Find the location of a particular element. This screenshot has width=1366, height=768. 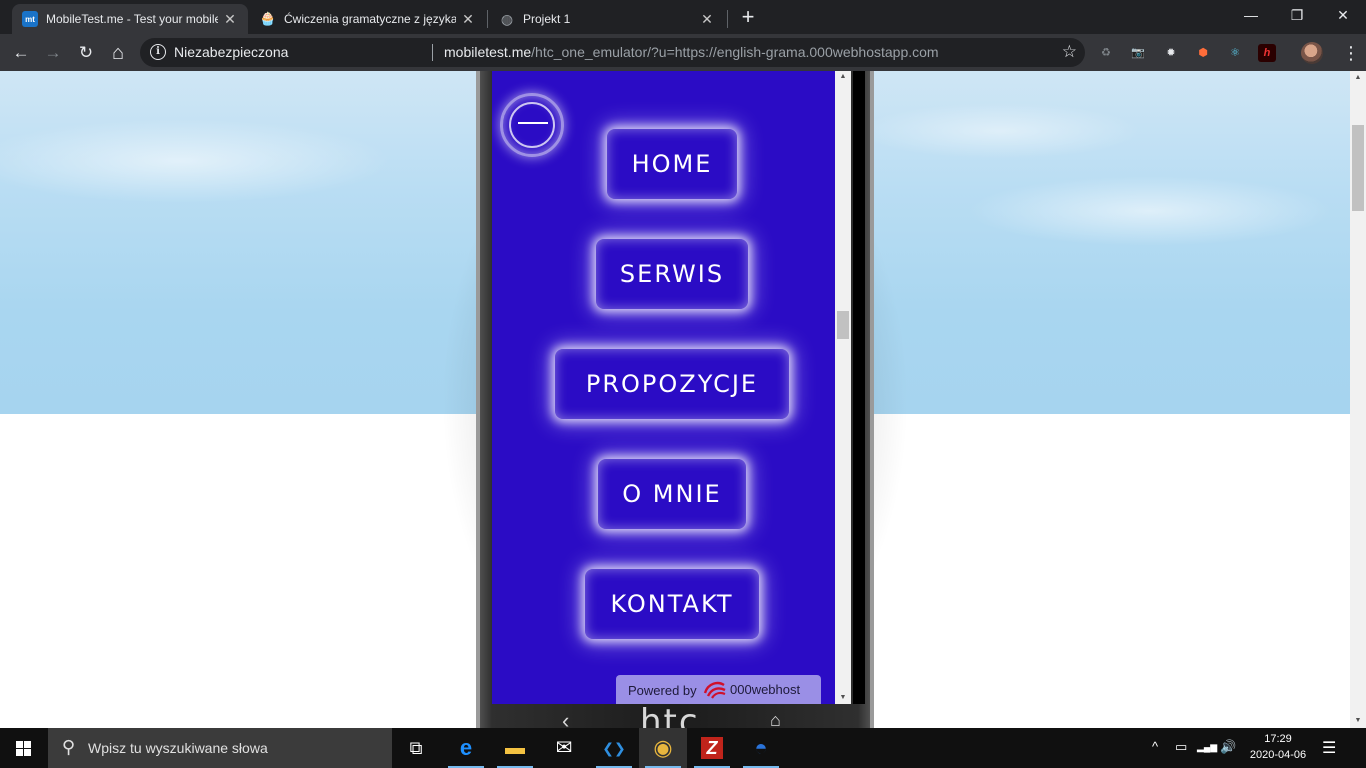

filezilla-glyph: Z is located at coordinates (712, 748).